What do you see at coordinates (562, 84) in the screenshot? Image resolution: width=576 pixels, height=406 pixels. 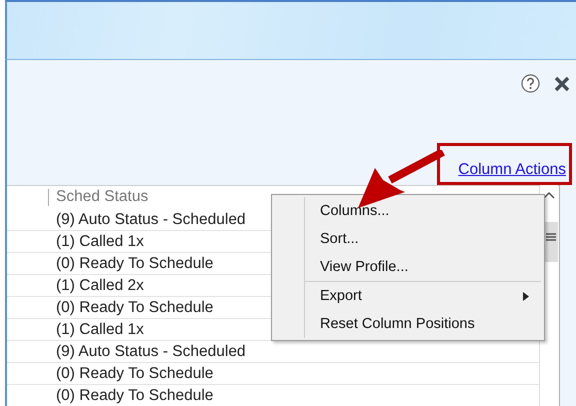 I see `close-icon` at bounding box center [562, 84].